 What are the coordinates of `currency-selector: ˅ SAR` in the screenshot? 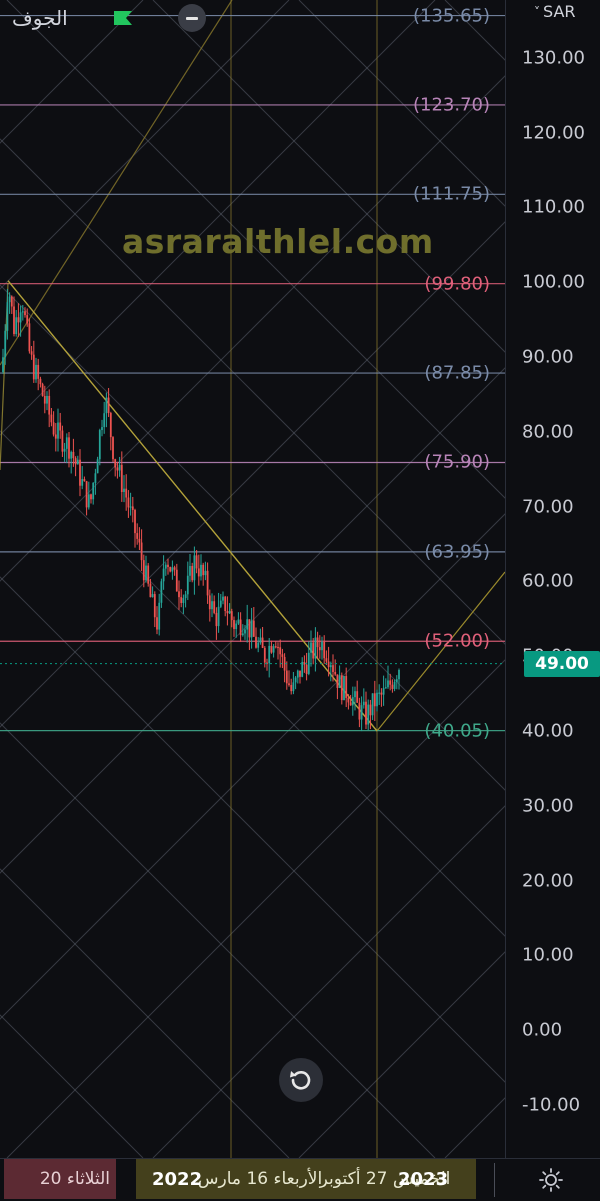 It's located at (555, 11).